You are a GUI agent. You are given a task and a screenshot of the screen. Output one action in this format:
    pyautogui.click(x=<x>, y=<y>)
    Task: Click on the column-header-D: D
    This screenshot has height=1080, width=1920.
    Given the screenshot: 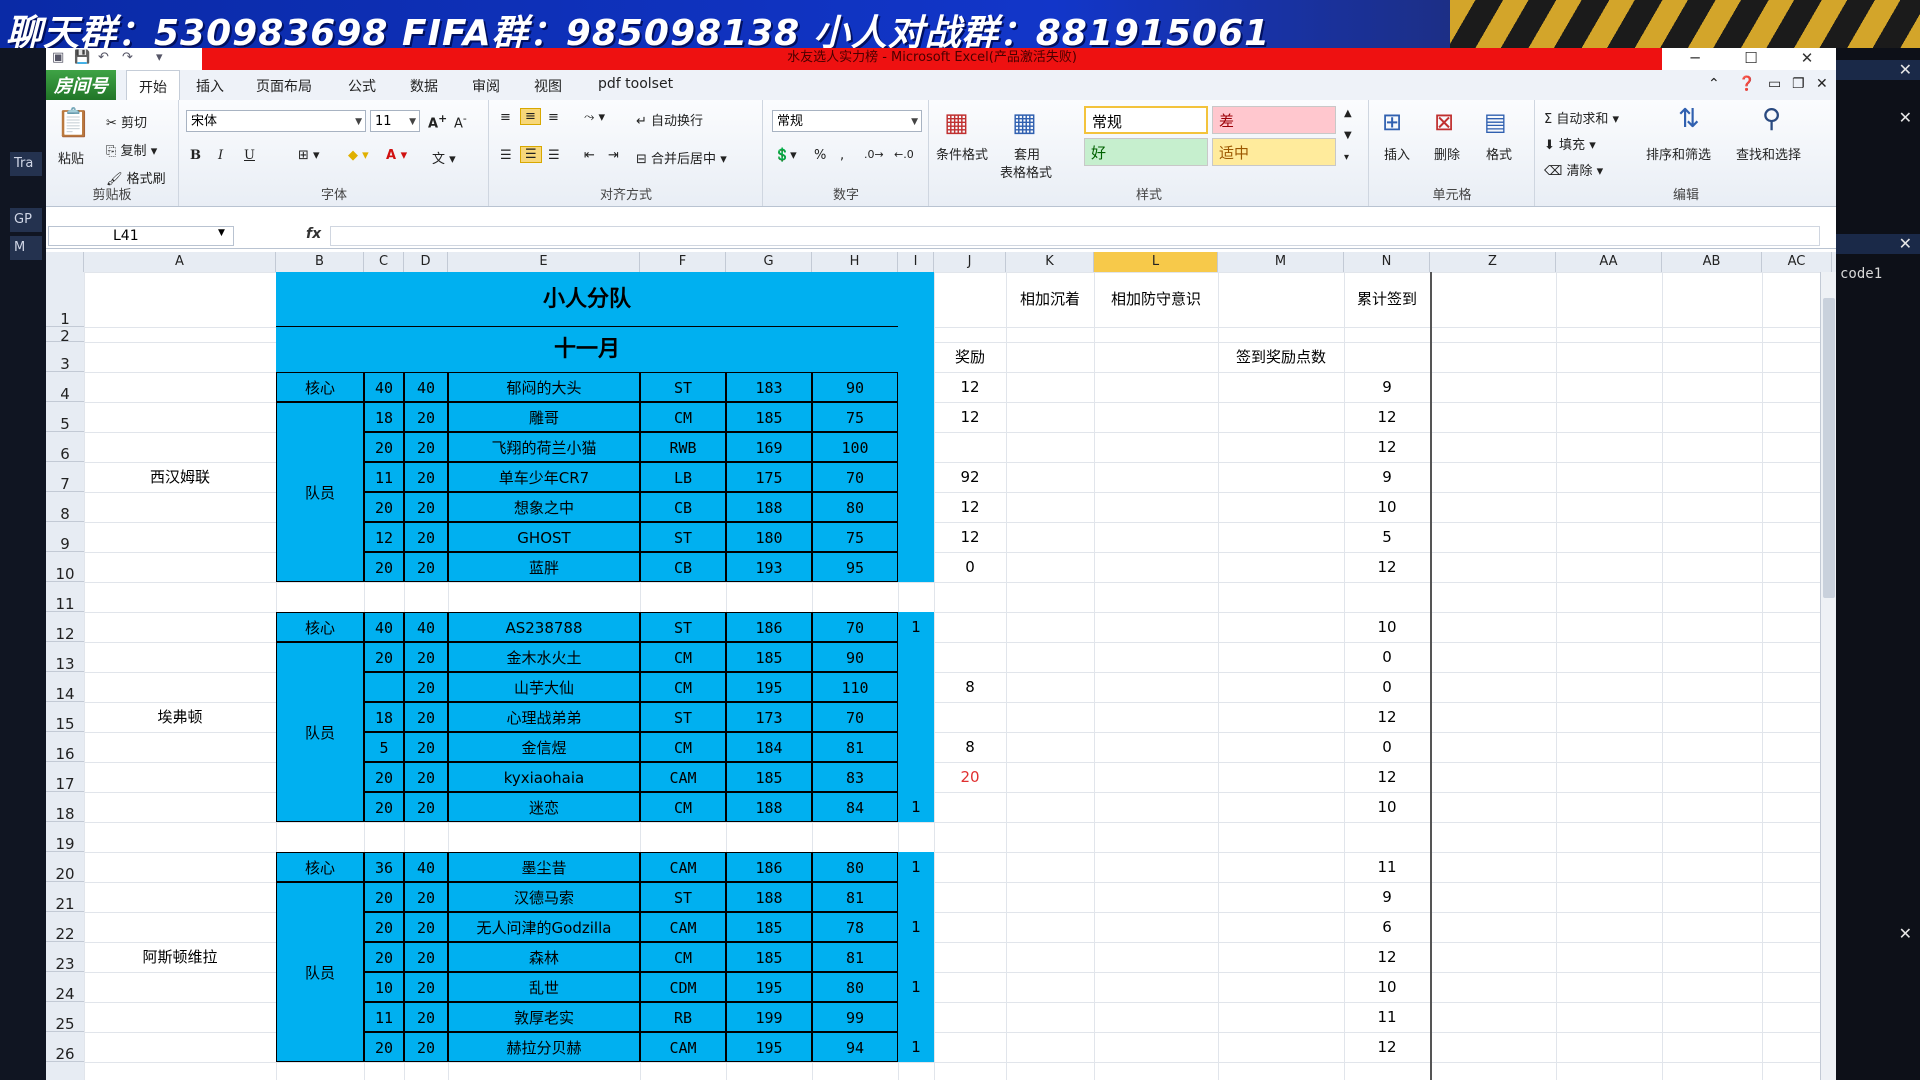 What is the action you would take?
    pyautogui.click(x=426, y=262)
    